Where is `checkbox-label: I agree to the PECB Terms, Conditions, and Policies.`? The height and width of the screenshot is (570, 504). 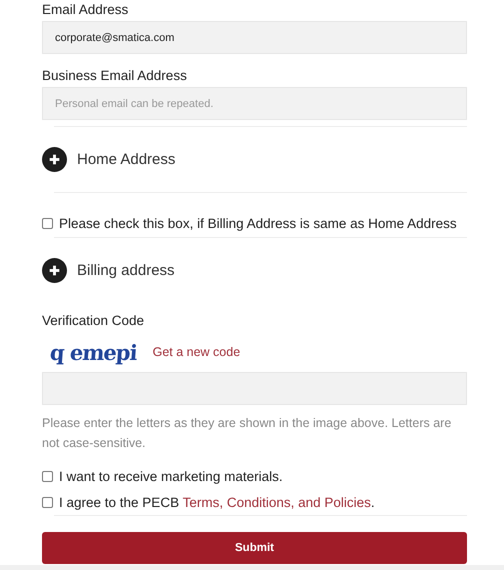
checkbox-label: I agree to the PECB Terms, Conditions, and Policies. is located at coordinates (217, 502).